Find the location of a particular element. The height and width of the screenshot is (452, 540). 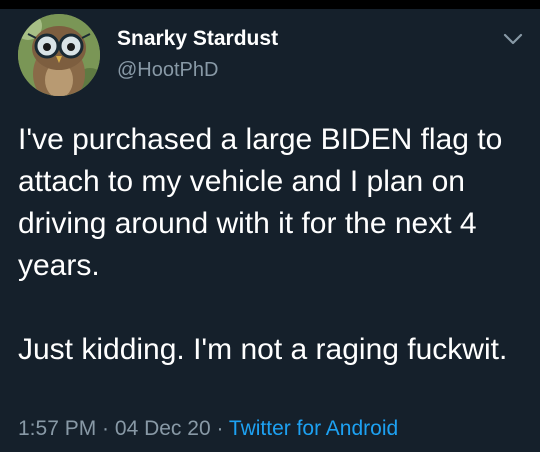

tweet-paragraph: Just kidding. I'm not a raging fuckwit. is located at coordinates (263, 349).